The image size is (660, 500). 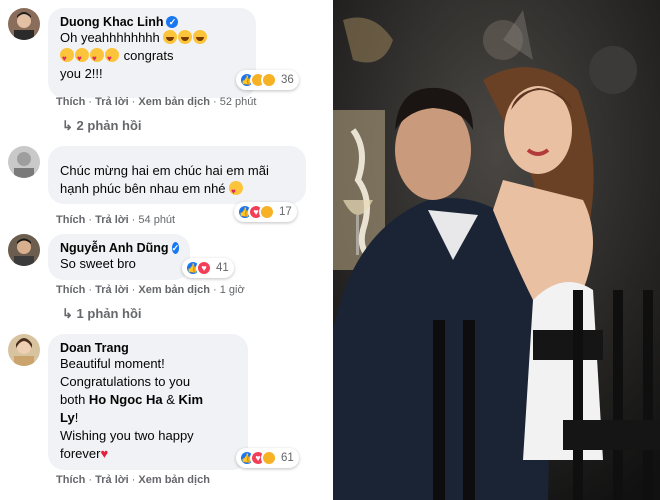 I want to click on commenter-name-text: Nguyễn Anh Dũng, so click(x=114, y=248).